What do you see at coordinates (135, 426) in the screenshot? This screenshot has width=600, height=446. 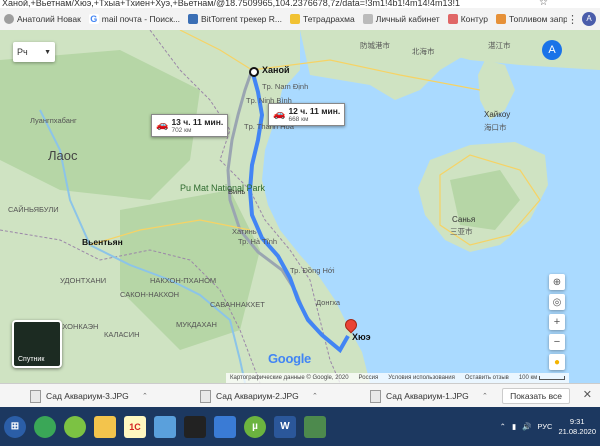 I see `1c-icon: 1C` at bounding box center [135, 426].